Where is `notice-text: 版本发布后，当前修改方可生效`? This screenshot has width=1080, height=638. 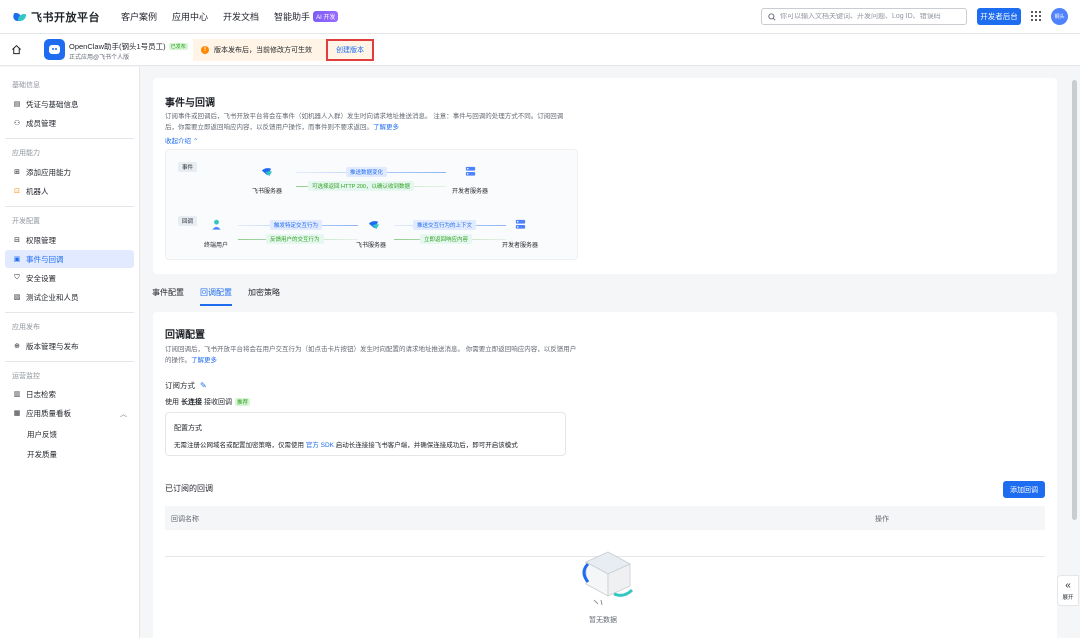 notice-text: 版本发布后，当前修改方可生效 is located at coordinates (263, 50).